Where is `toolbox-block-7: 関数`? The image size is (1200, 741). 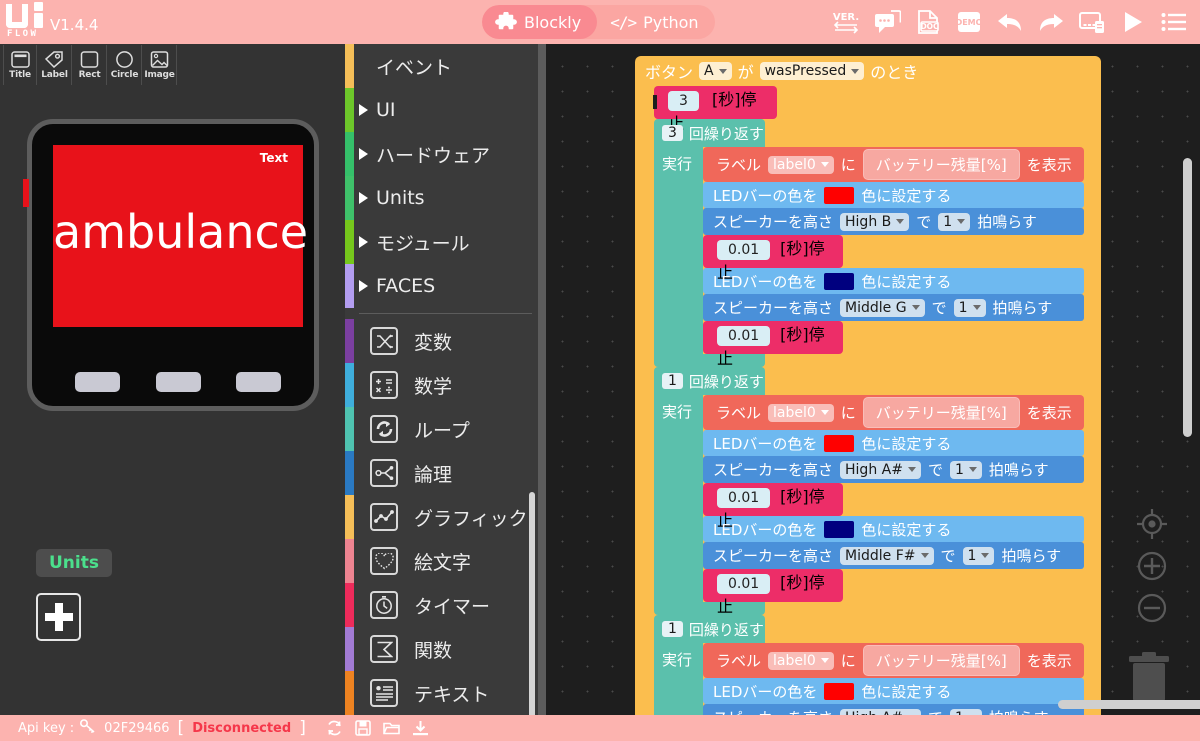 toolbox-block-7: 関数 is located at coordinates (441, 649).